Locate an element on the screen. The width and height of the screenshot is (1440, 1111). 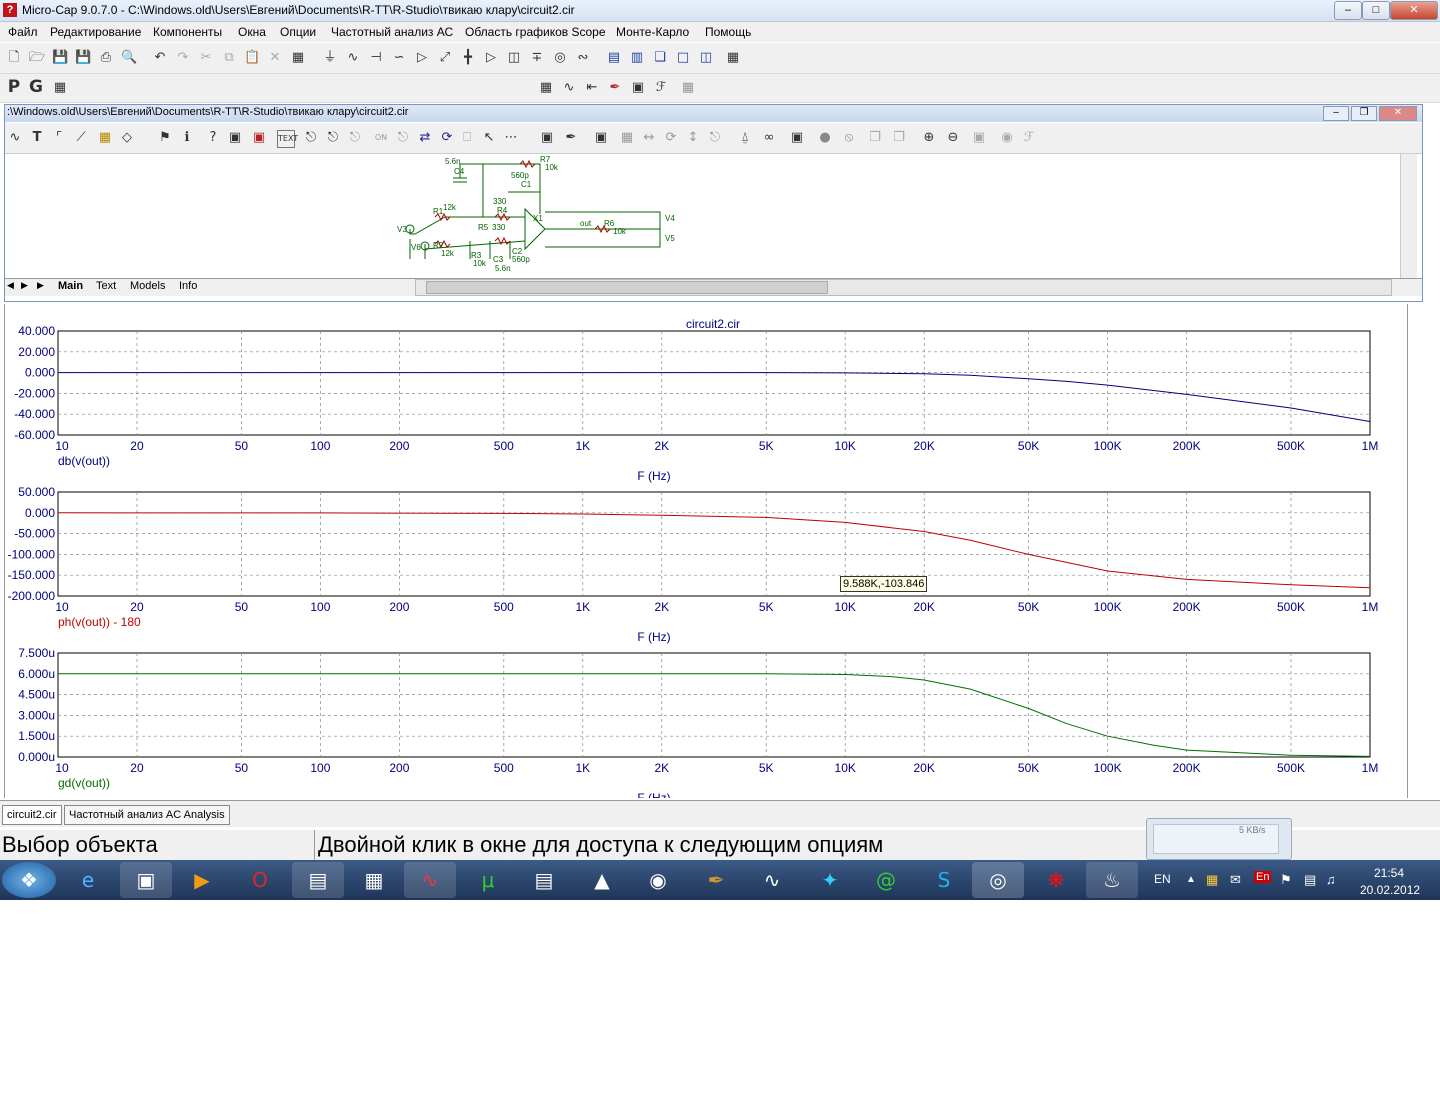
tile-horizontal-icon: ▤ is located at coordinates (614, 58).